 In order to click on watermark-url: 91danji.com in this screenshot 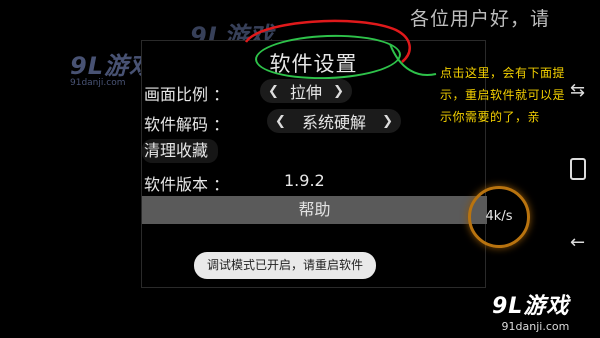, I will do `click(535, 326)`.